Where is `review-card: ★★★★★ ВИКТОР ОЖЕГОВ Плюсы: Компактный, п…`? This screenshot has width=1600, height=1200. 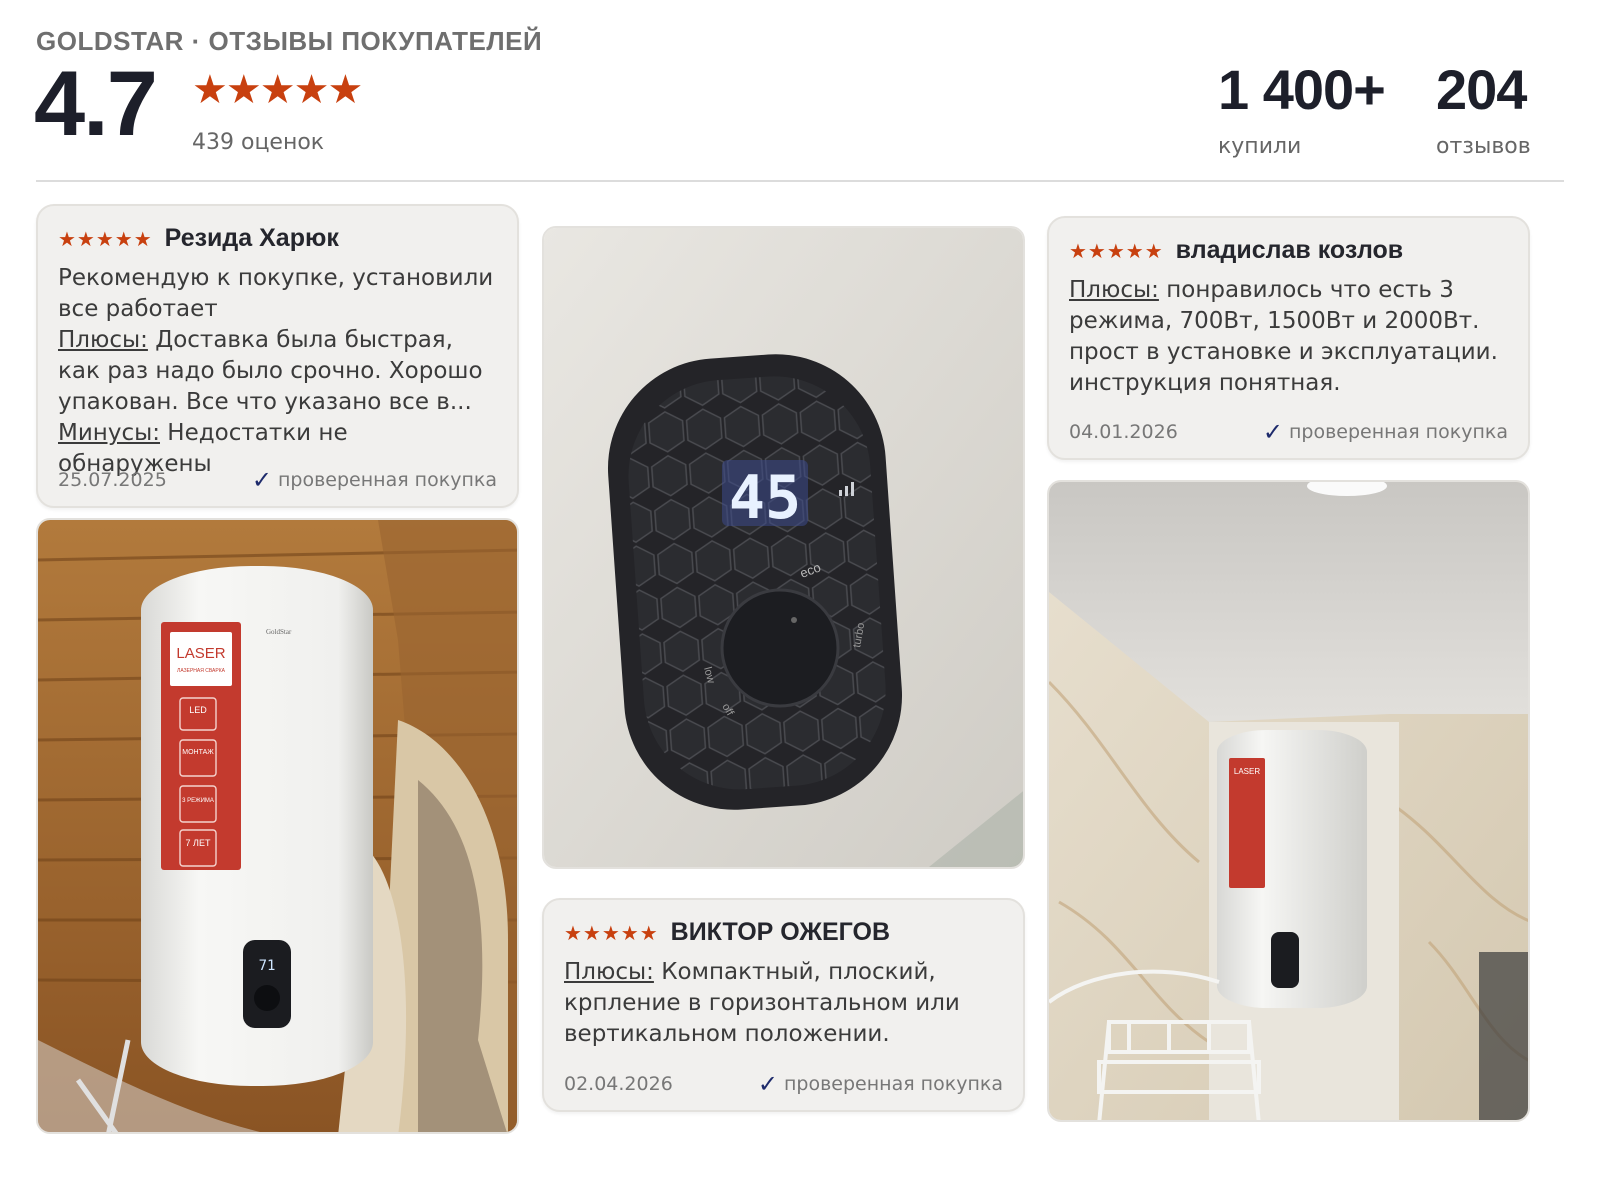 review-card: ★★★★★ ВИКТОР ОЖЕГОВ Плюсы: Компактный, п… is located at coordinates (783, 1005).